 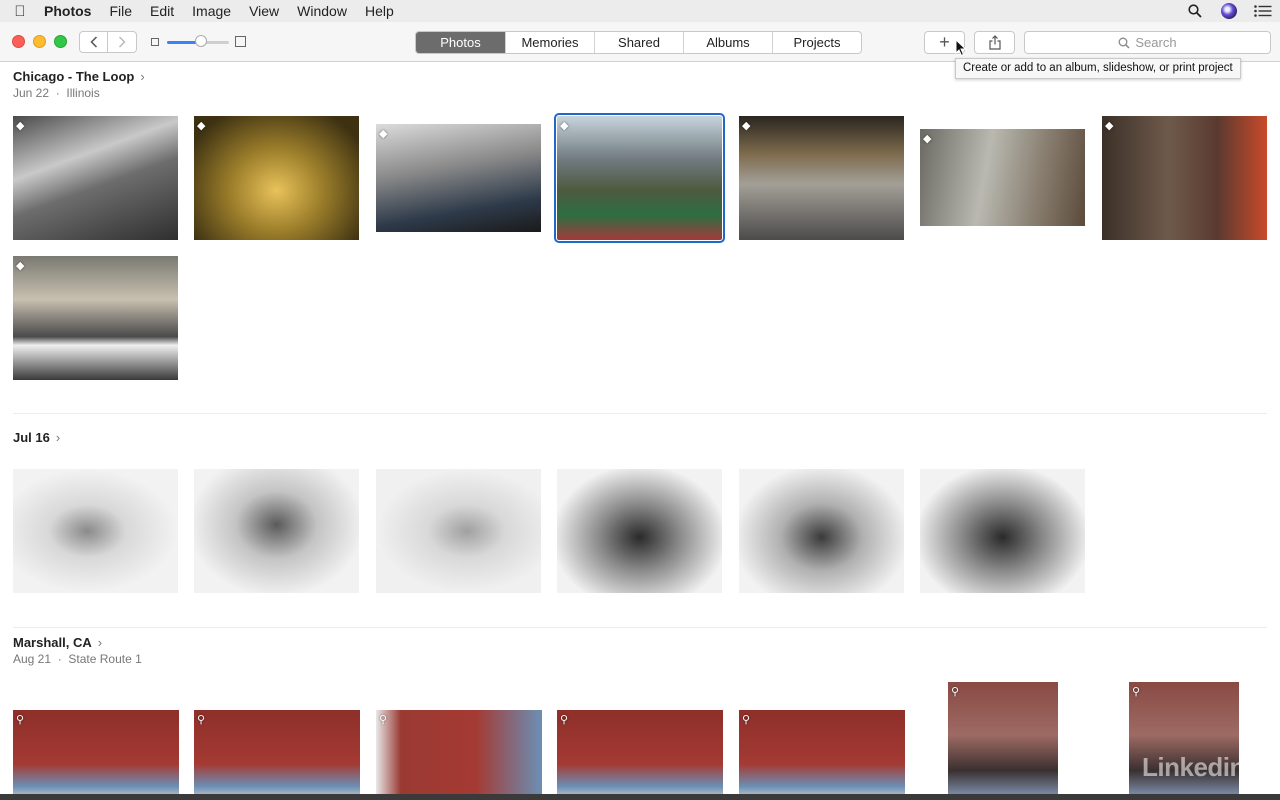 What do you see at coordinates (18, 41) in the screenshot?
I see `close-window-button` at bounding box center [18, 41].